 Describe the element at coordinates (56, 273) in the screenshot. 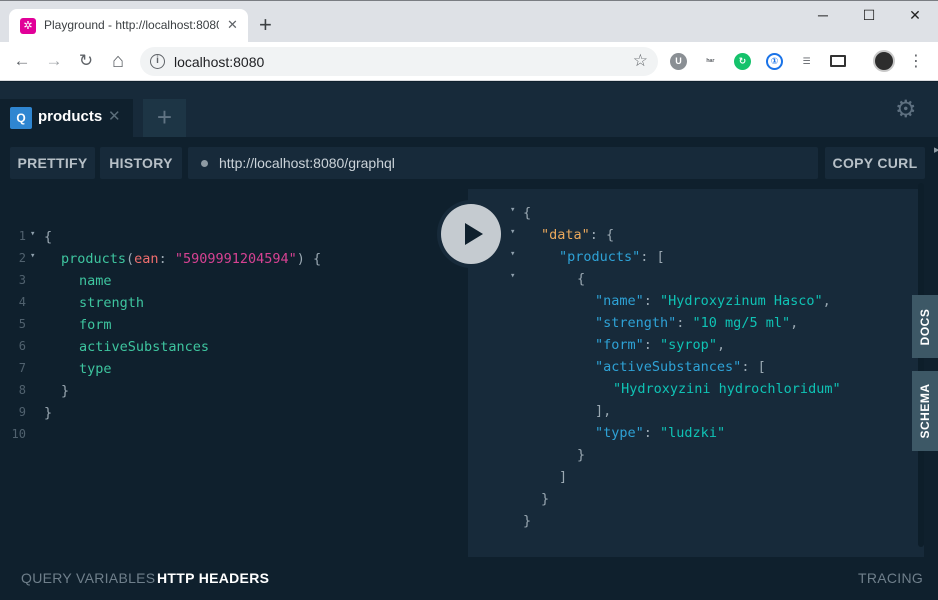

I see `editor-line: 3 name` at that location.